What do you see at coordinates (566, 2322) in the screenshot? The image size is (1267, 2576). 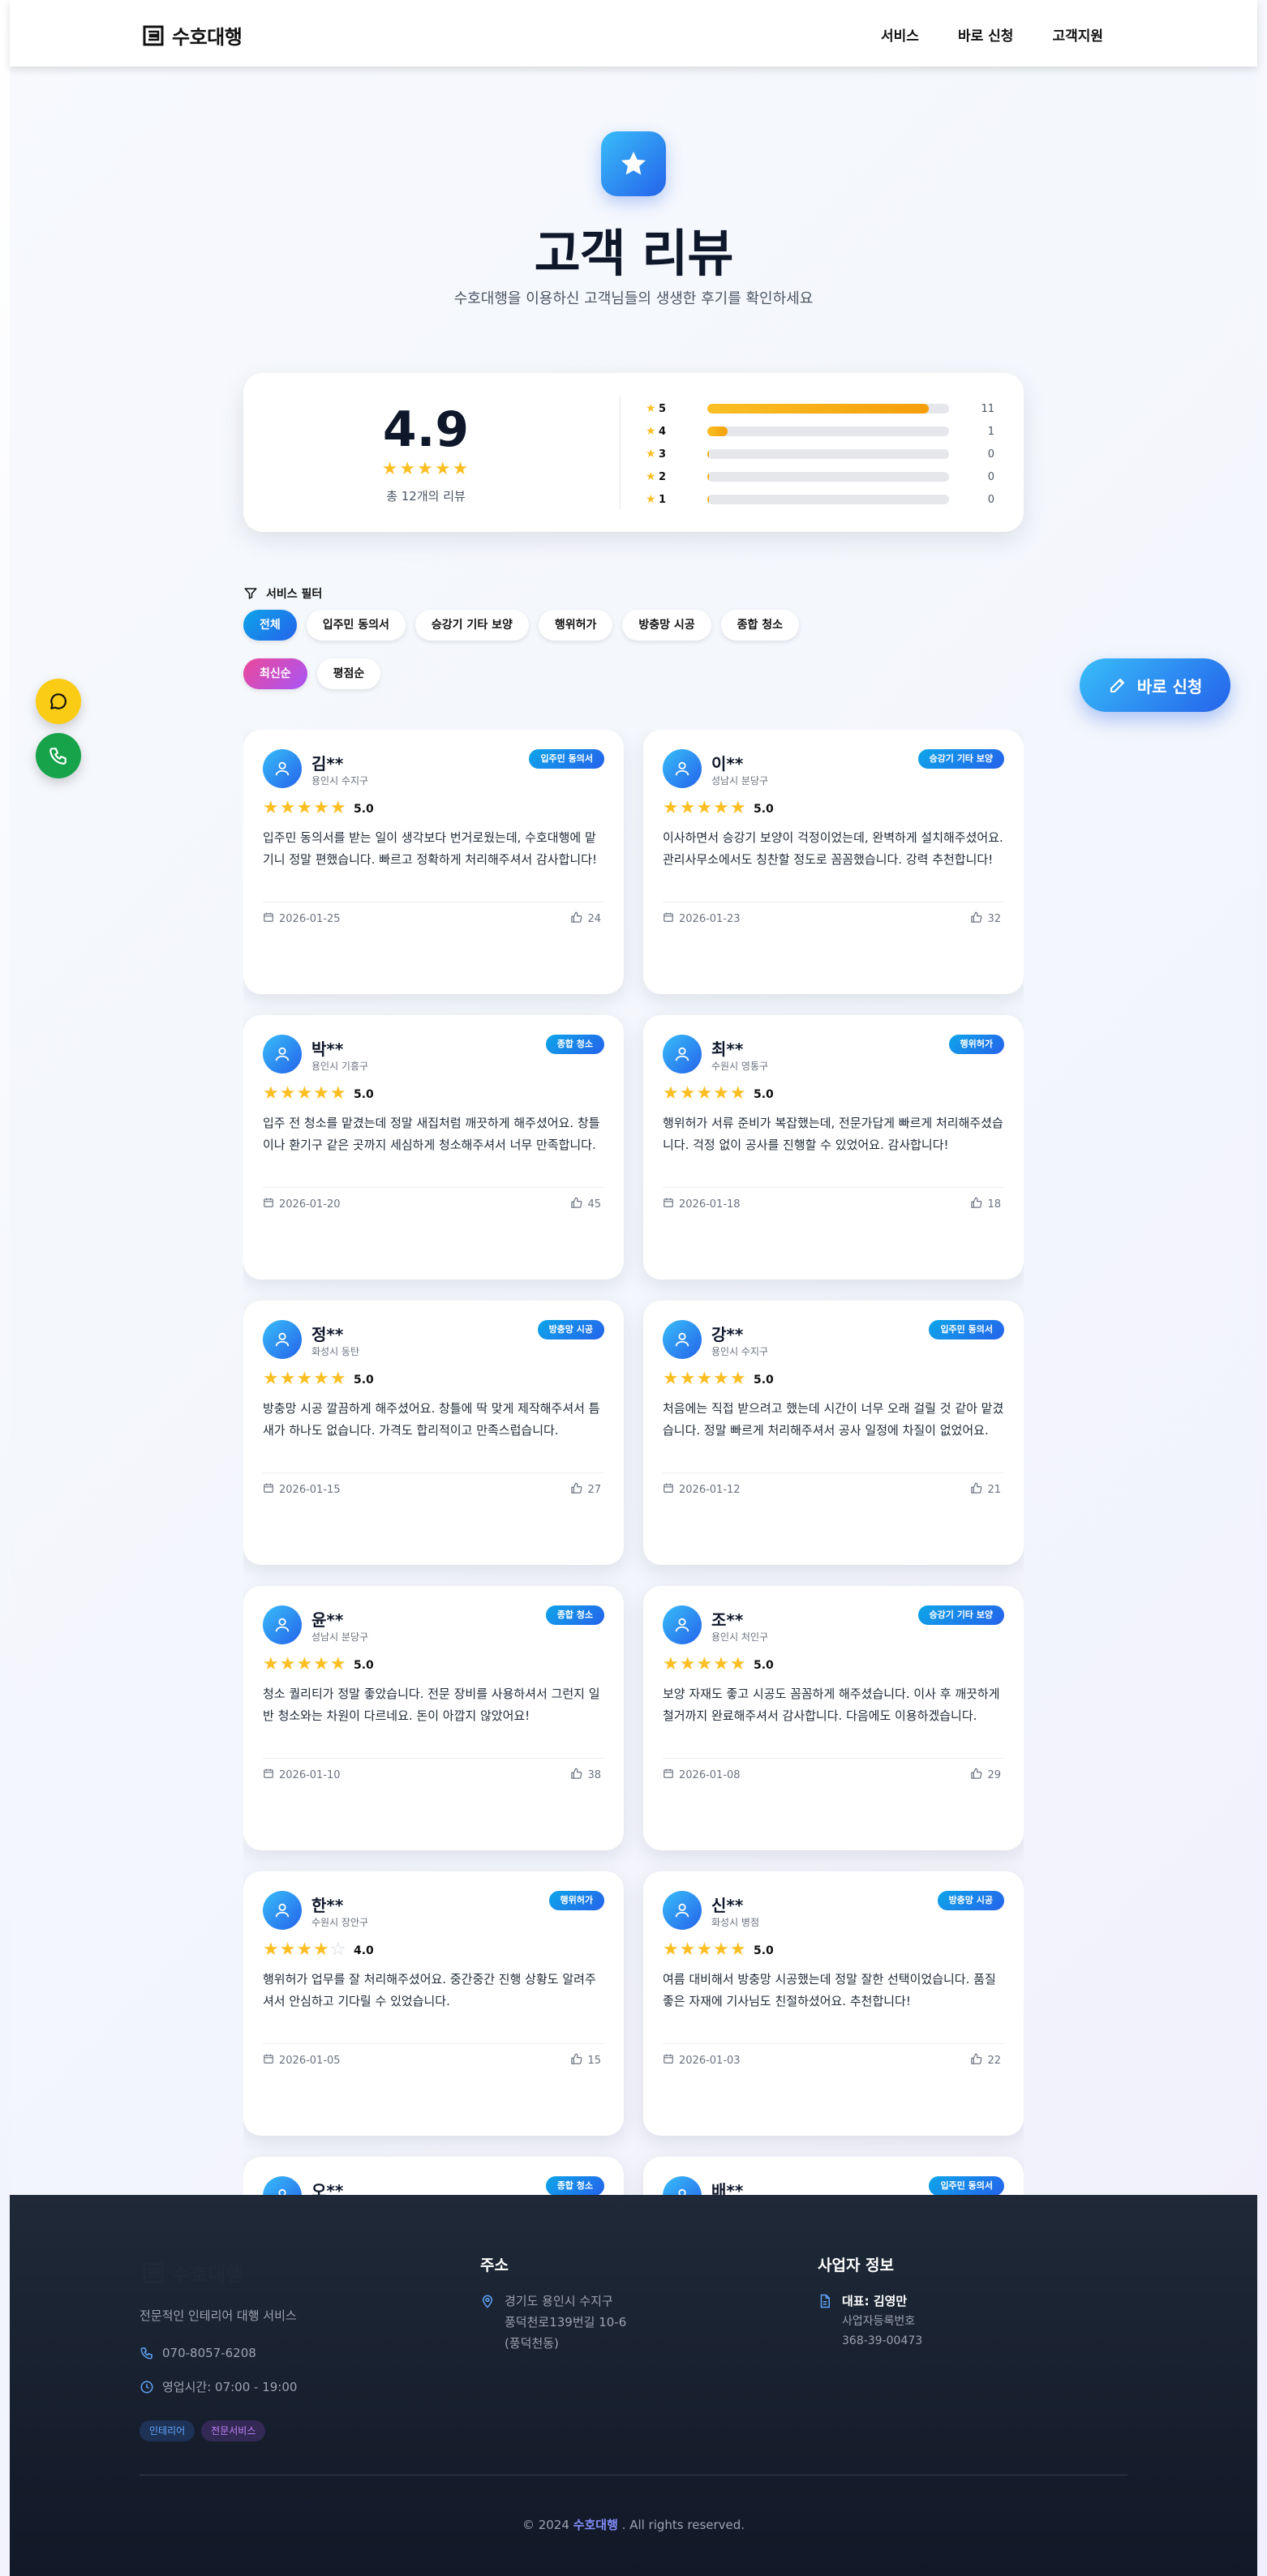 I see `address-line: 풍덕천로139번길 10-6` at bounding box center [566, 2322].